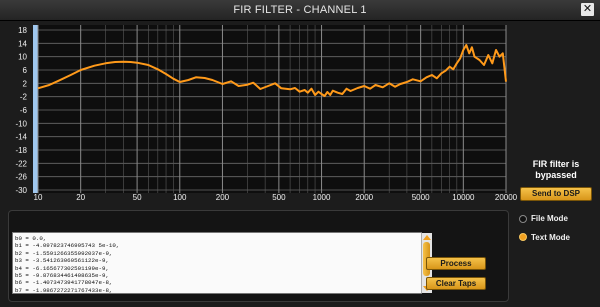 The image size is (600, 307). What do you see at coordinates (427, 237) in the screenshot?
I see `scroll-up-icon` at bounding box center [427, 237].